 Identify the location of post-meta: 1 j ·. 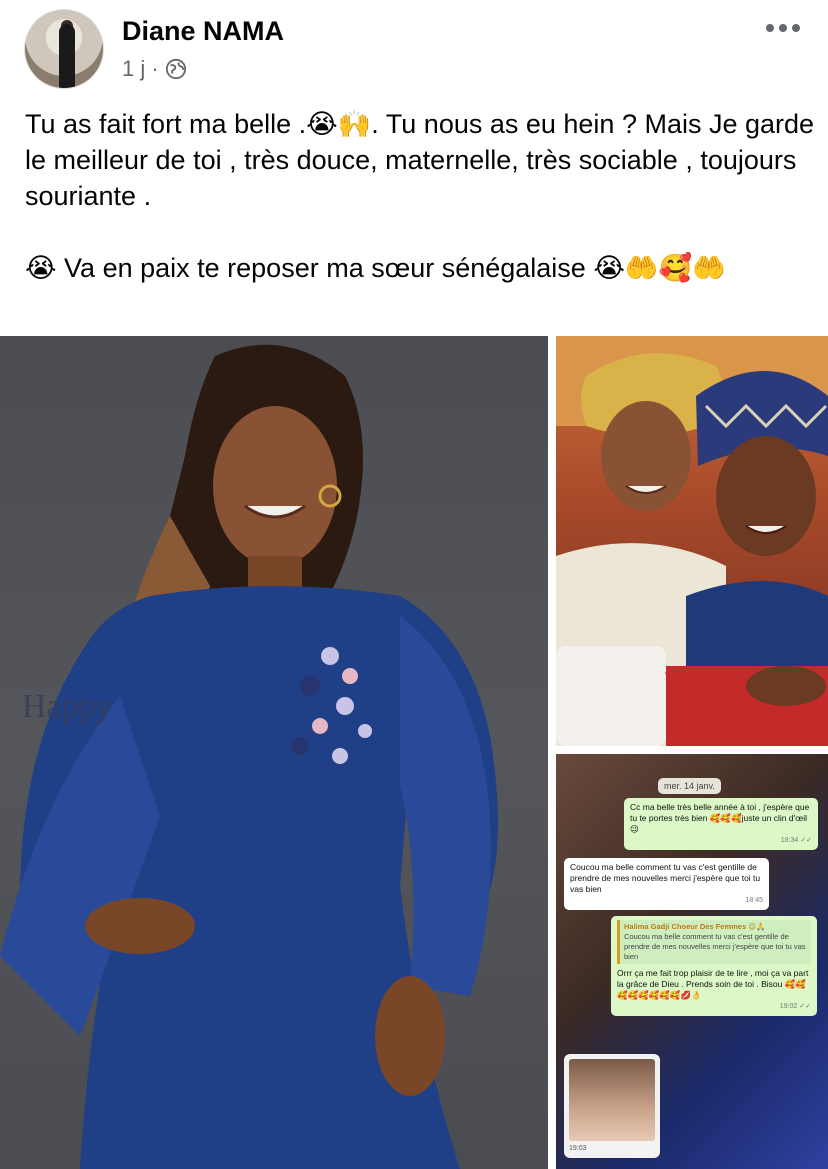
(154, 69).